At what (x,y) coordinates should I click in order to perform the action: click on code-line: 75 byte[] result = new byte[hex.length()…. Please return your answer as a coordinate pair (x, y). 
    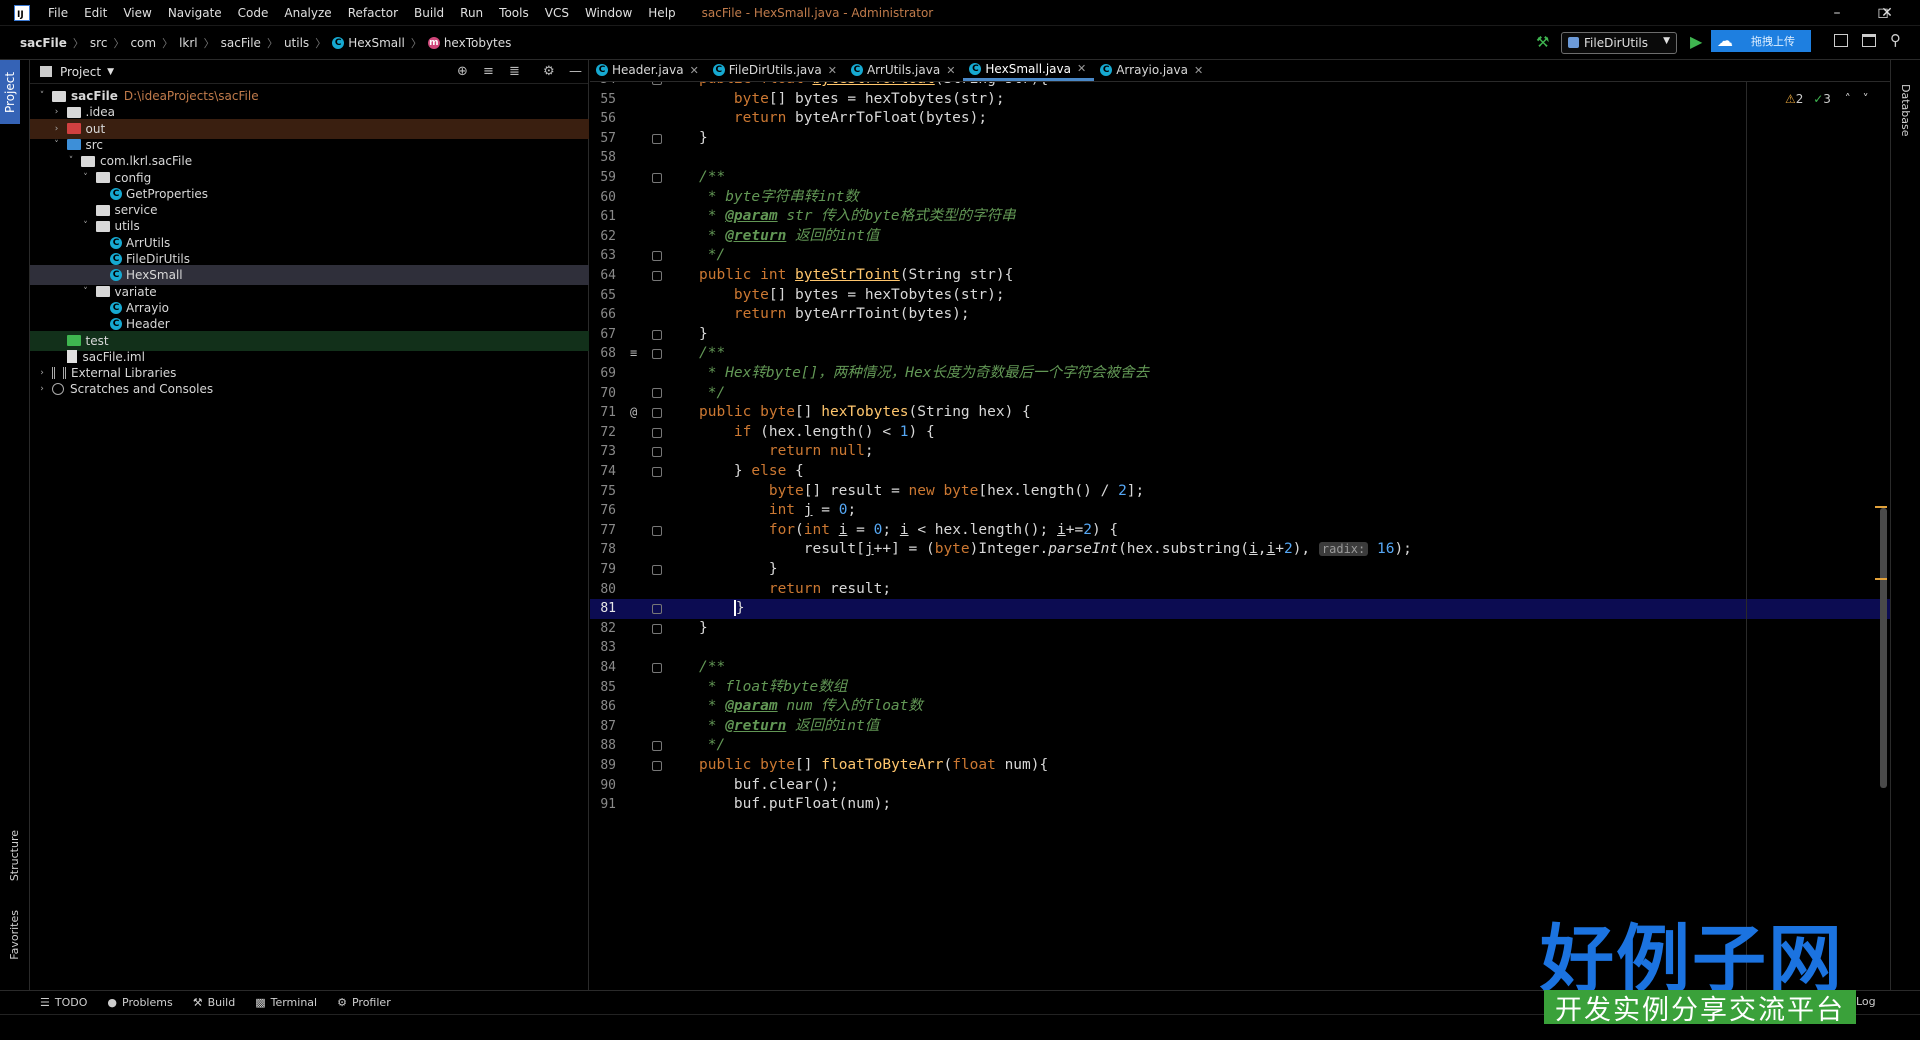
    Looking at the image, I should click on (1240, 492).